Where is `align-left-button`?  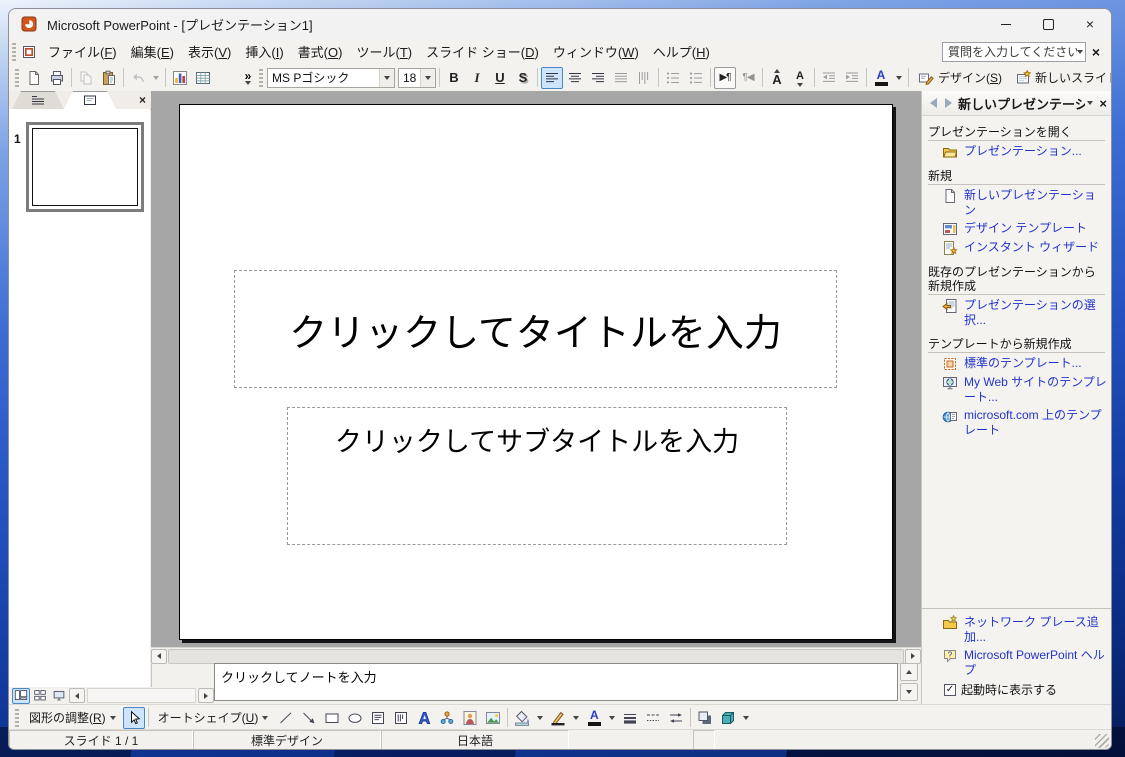
align-left-button is located at coordinates (552, 77).